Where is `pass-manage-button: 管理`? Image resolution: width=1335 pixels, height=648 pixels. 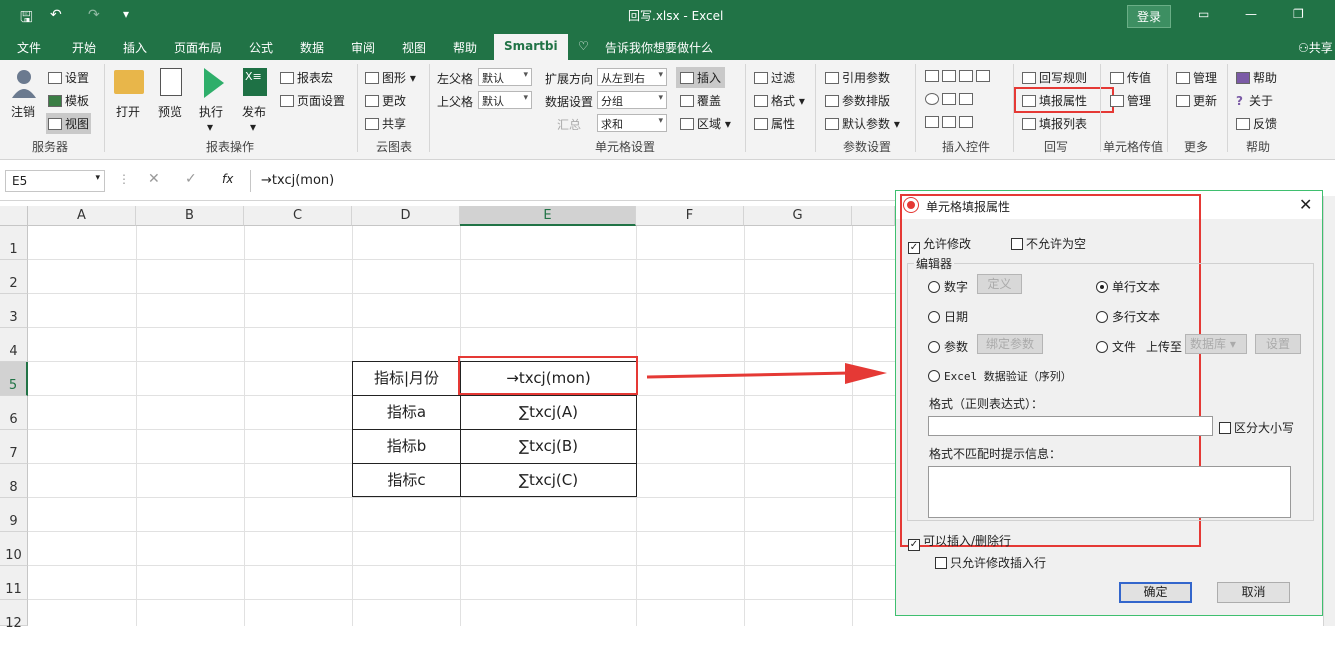
pass-manage-button: 管理 is located at coordinates (1130, 100).